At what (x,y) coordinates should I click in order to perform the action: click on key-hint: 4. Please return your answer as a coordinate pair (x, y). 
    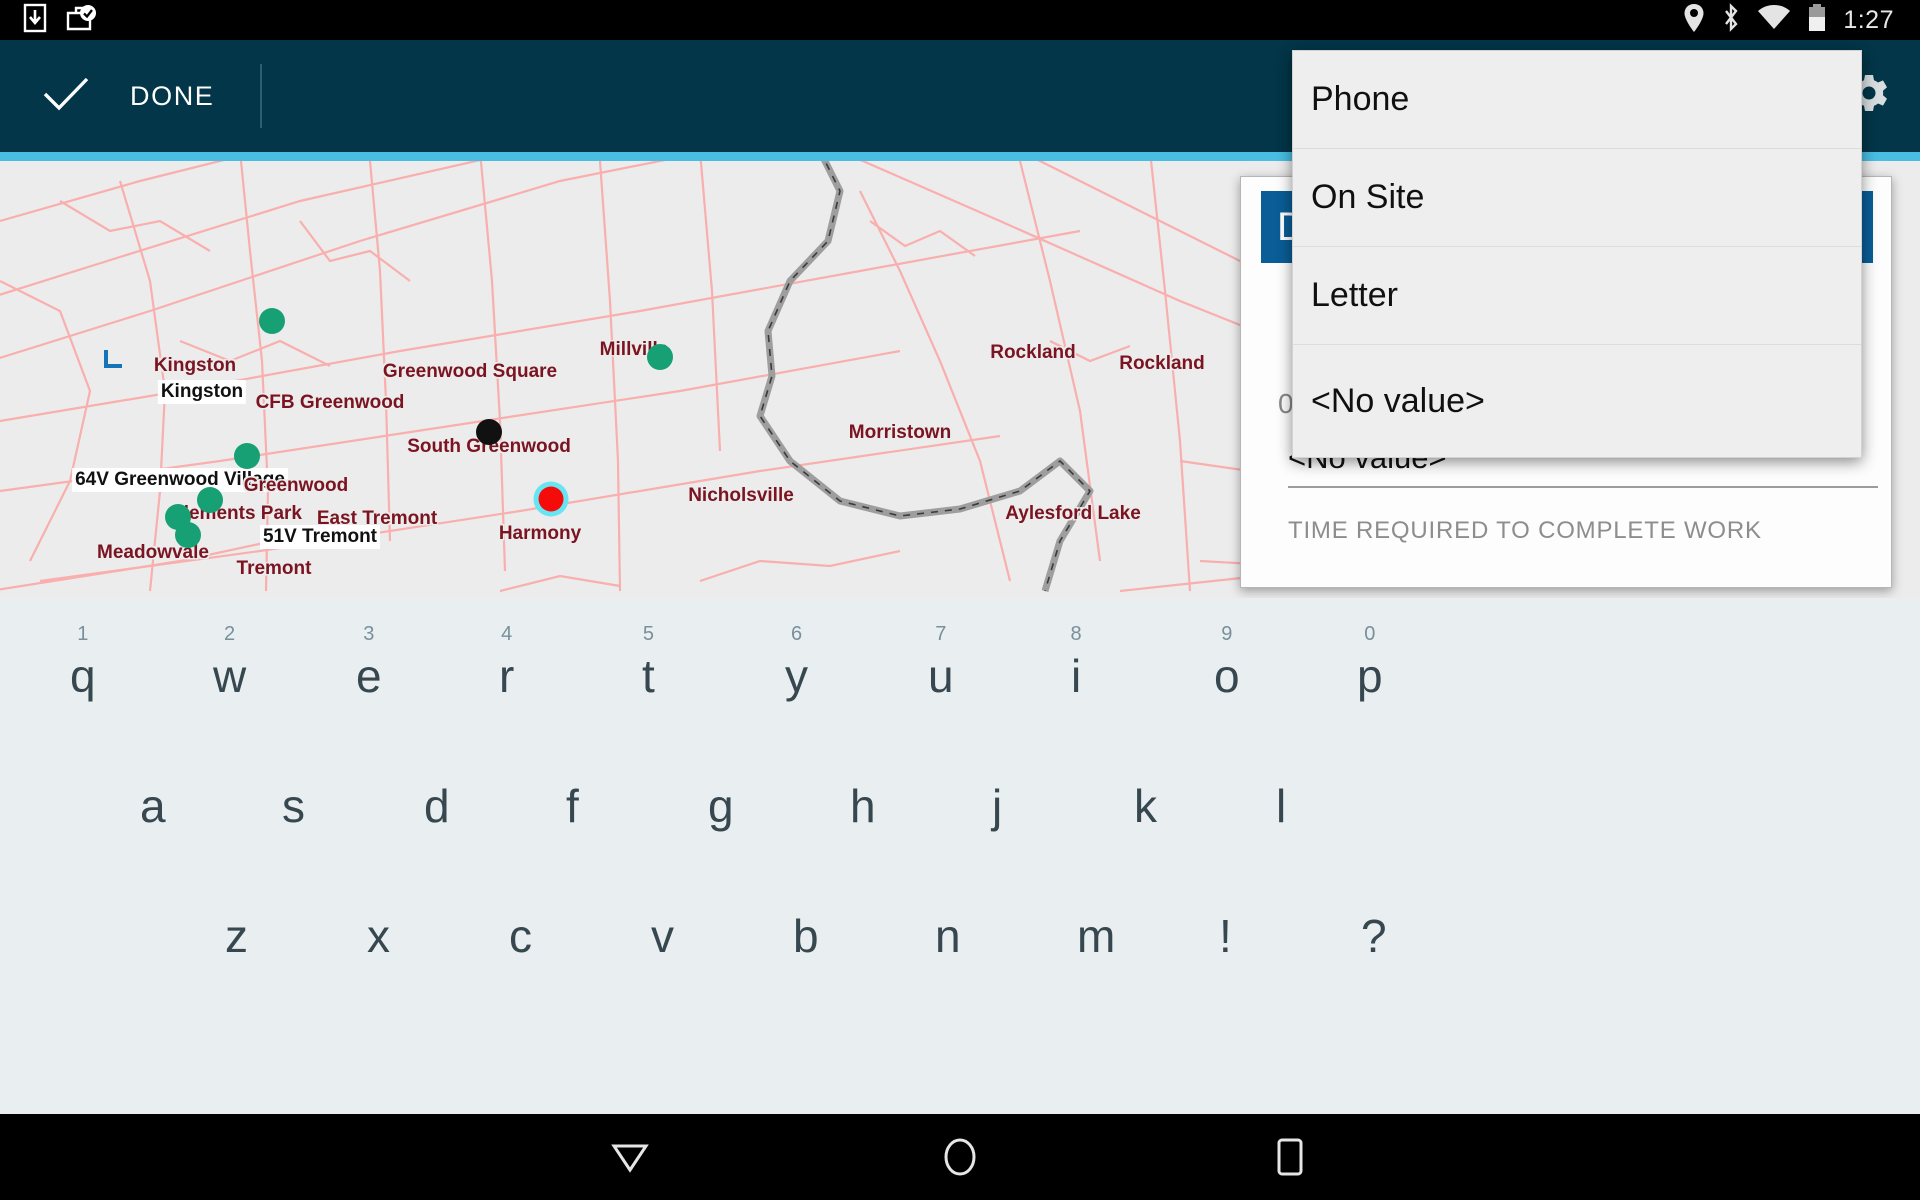
    Looking at the image, I should click on (507, 634).